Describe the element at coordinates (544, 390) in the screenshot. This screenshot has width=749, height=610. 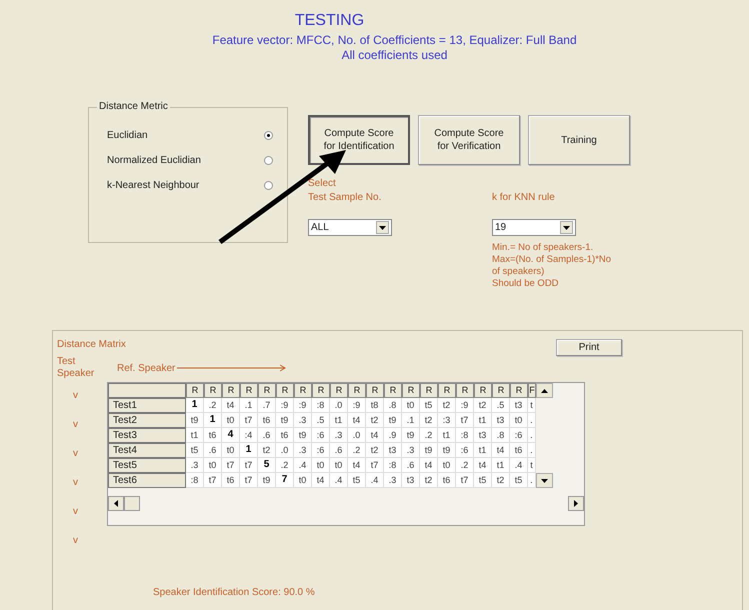
I see `scroll-up-icon` at that location.